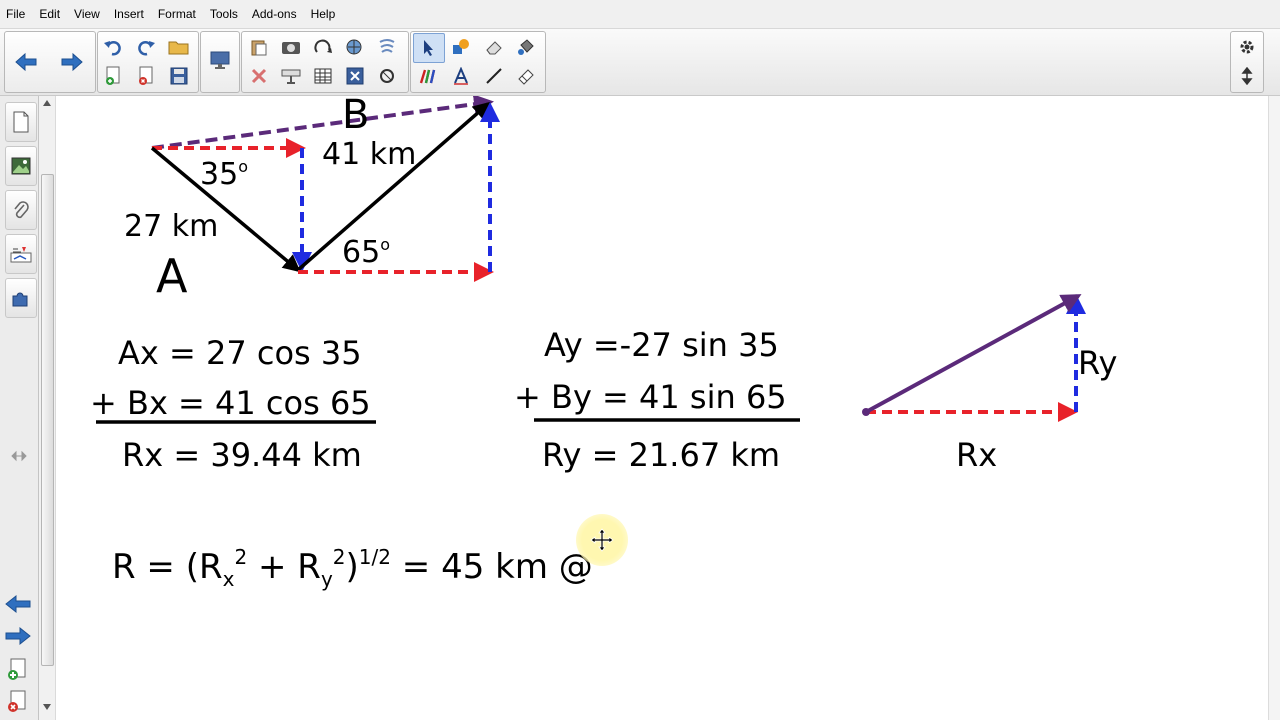  Describe the element at coordinates (284, 567) in the screenshot. I see `resultant-plus: + R` at that location.